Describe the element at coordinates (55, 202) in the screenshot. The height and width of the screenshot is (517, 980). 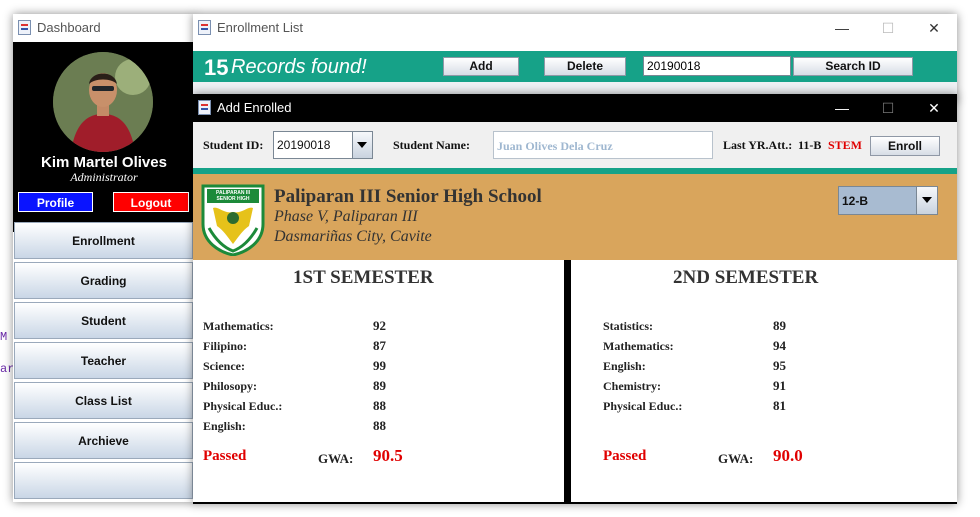
I see `profile-button: Profile` at that location.